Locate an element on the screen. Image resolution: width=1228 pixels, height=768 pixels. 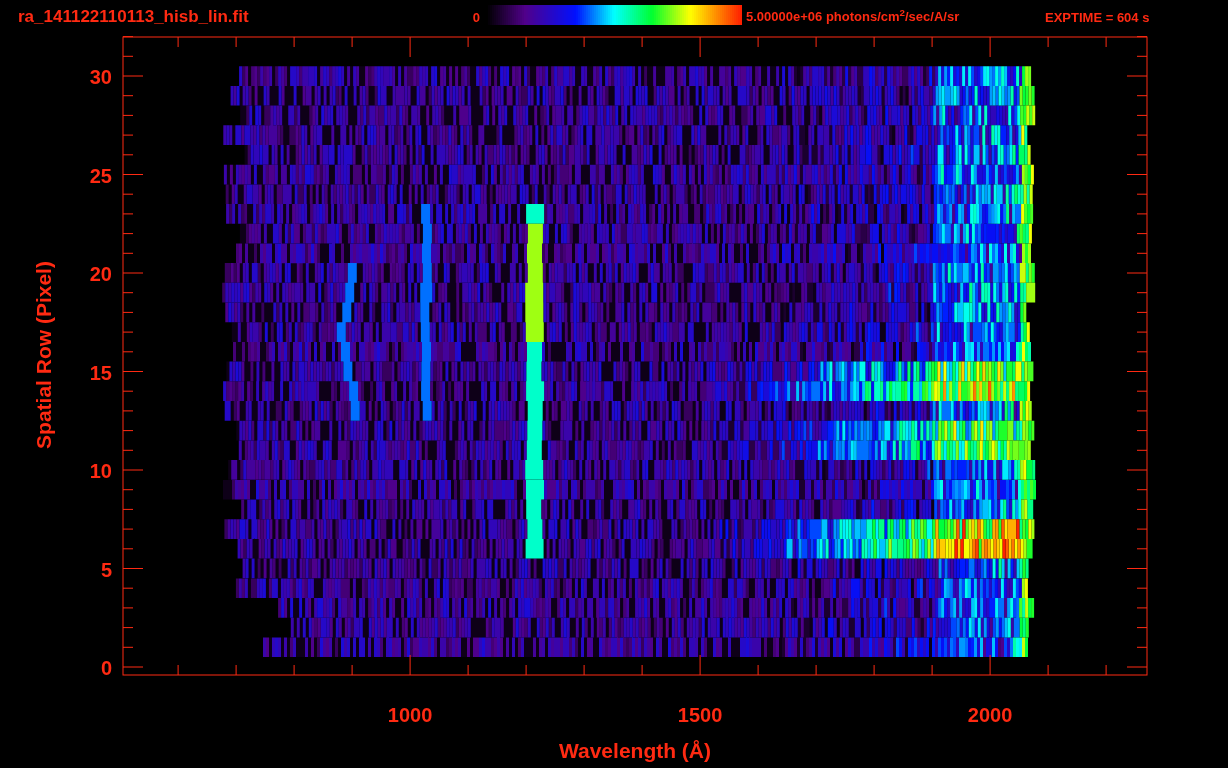
colorbar-label: 5.00000e+06 photons/cm$^{2}$/sec/A/sr is located at coordinates (853, 16).